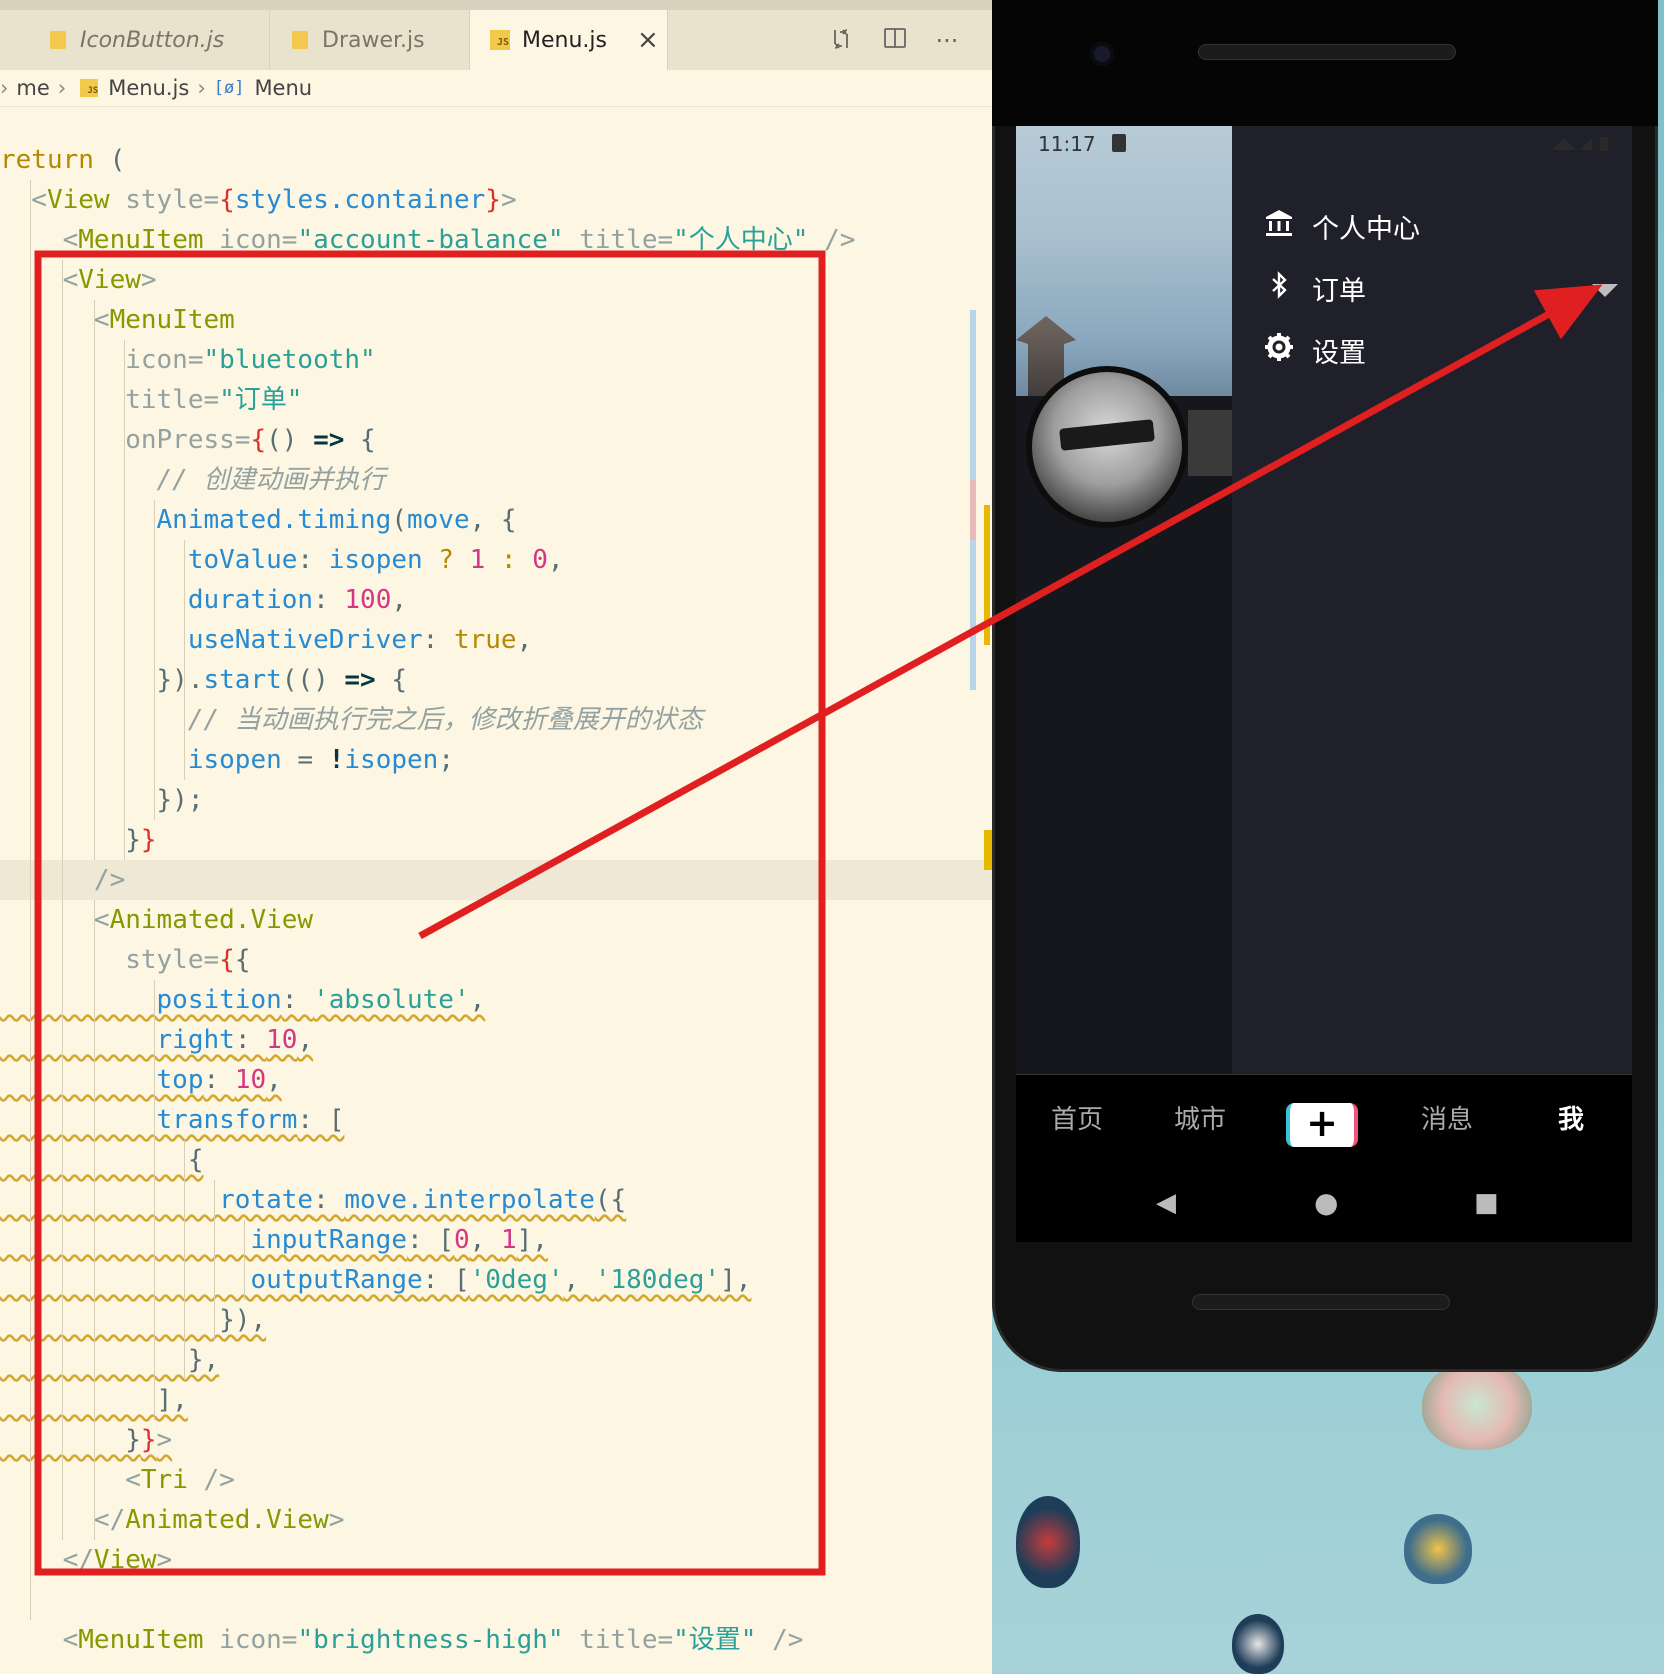  What do you see at coordinates (973, 510) in the screenshot?
I see `ruler-mark` at bounding box center [973, 510].